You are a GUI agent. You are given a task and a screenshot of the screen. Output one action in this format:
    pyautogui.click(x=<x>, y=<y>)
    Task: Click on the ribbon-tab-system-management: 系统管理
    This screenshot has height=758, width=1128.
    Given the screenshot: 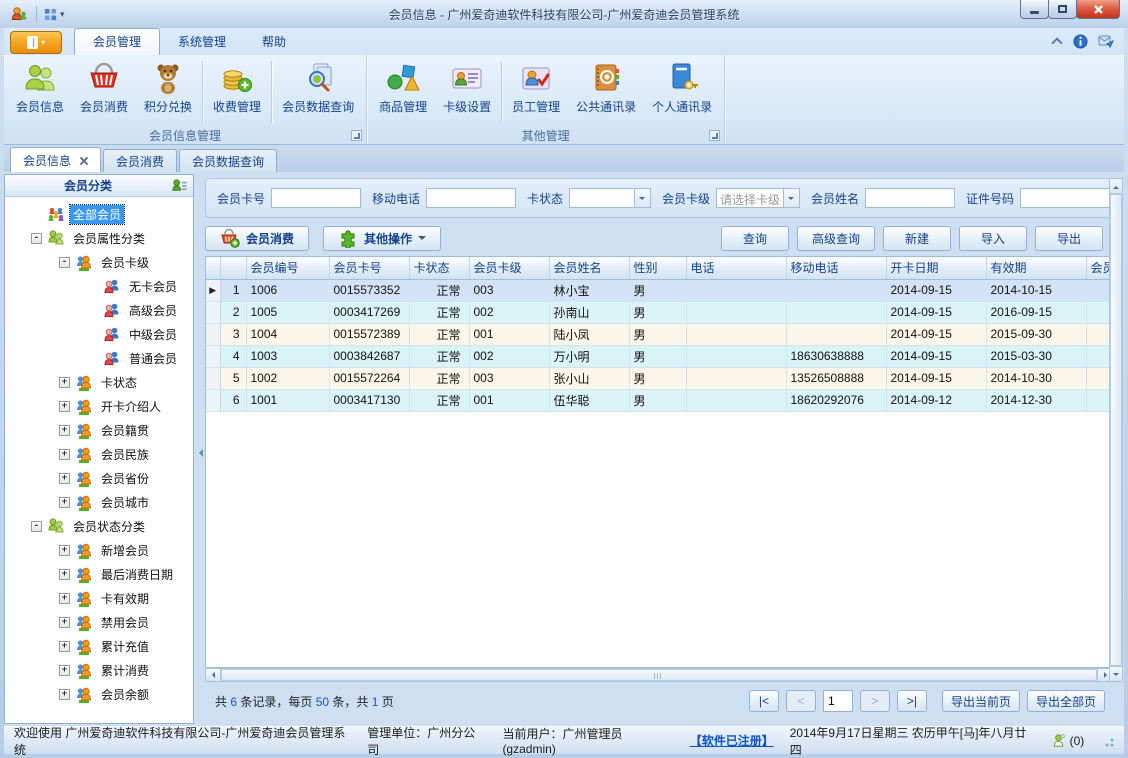 What is the action you would take?
    pyautogui.click(x=202, y=42)
    